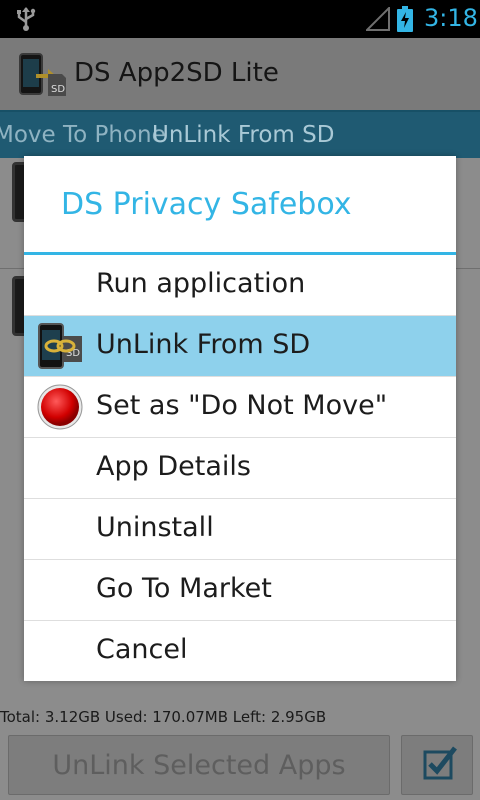 Image resolution: width=480 pixels, height=800 pixels. What do you see at coordinates (155, 527) in the screenshot?
I see `menu-item-label: Uninstall` at bounding box center [155, 527].